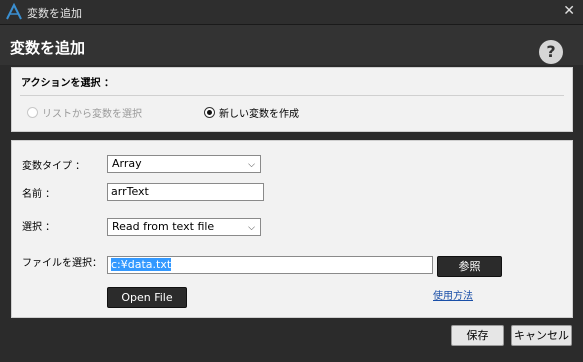  What do you see at coordinates (259, 114) in the screenshot?
I see `radio-label: 新しい変数を作成` at bounding box center [259, 114].